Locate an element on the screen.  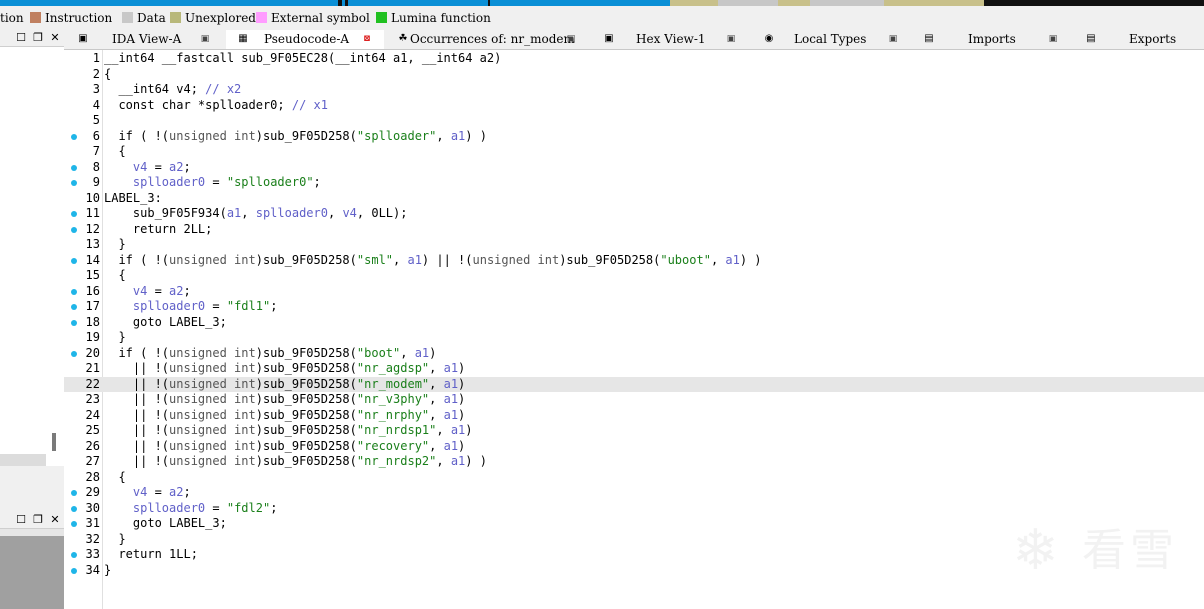
tab-ida-view-a: ▣ IDA View-A ▣ is located at coordinates (143, 39).